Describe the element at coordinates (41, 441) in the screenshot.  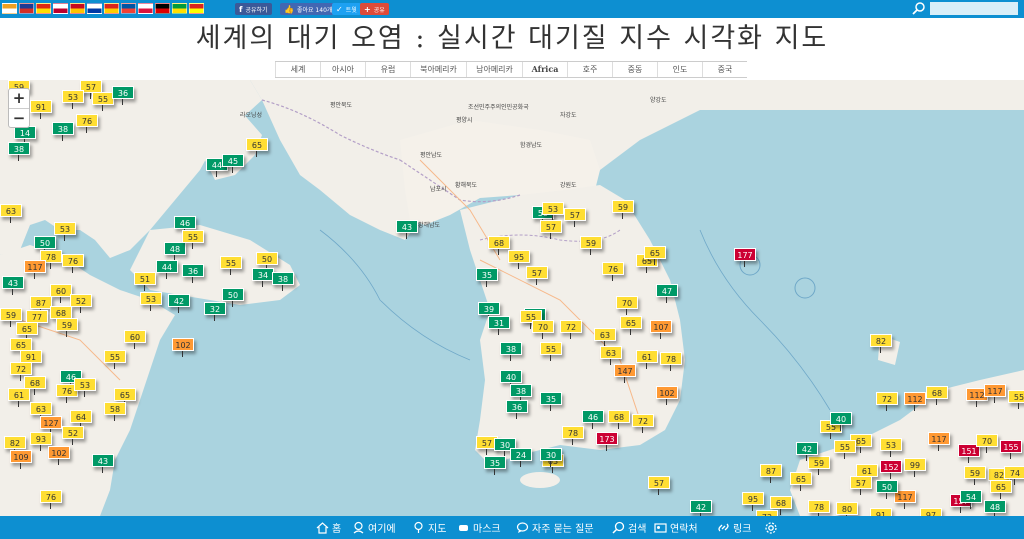
I see `aqi-station-marker: 93` at that location.